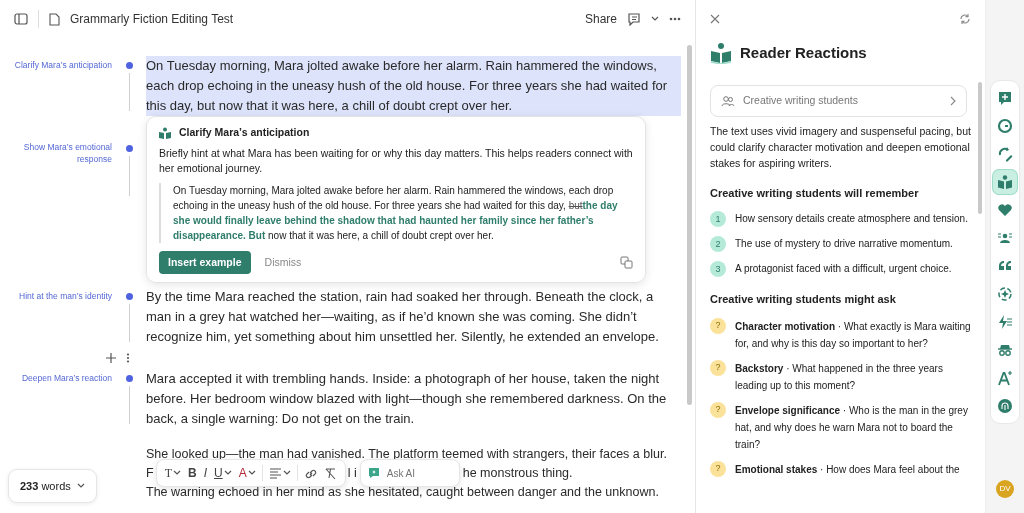 The image size is (1024, 513). Describe the element at coordinates (54, 19) in the screenshot. I see `document-icon` at that location.